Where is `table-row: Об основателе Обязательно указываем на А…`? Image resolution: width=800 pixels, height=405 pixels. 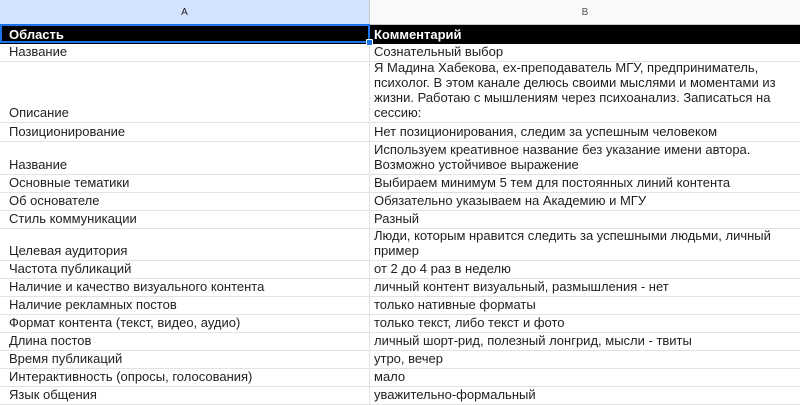 table-row: Об основателе Обязательно указываем на А… is located at coordinates (400, 202).